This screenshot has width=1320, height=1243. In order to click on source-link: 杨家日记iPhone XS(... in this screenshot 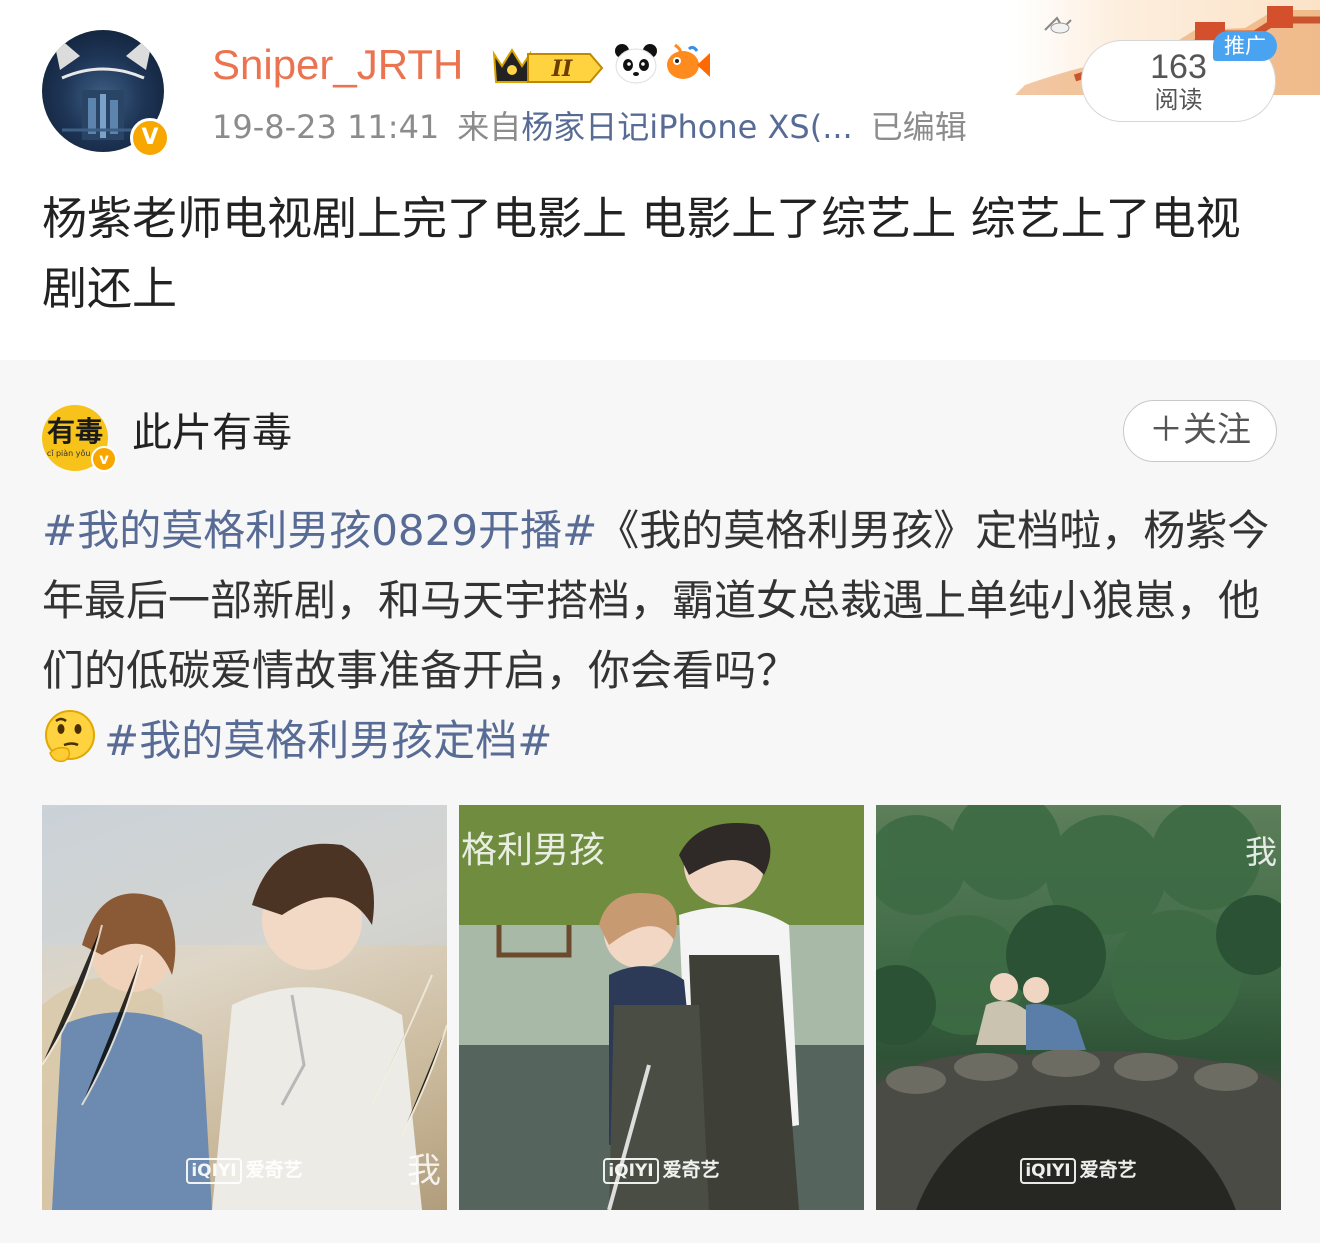, I will do `click(686, 127)`.